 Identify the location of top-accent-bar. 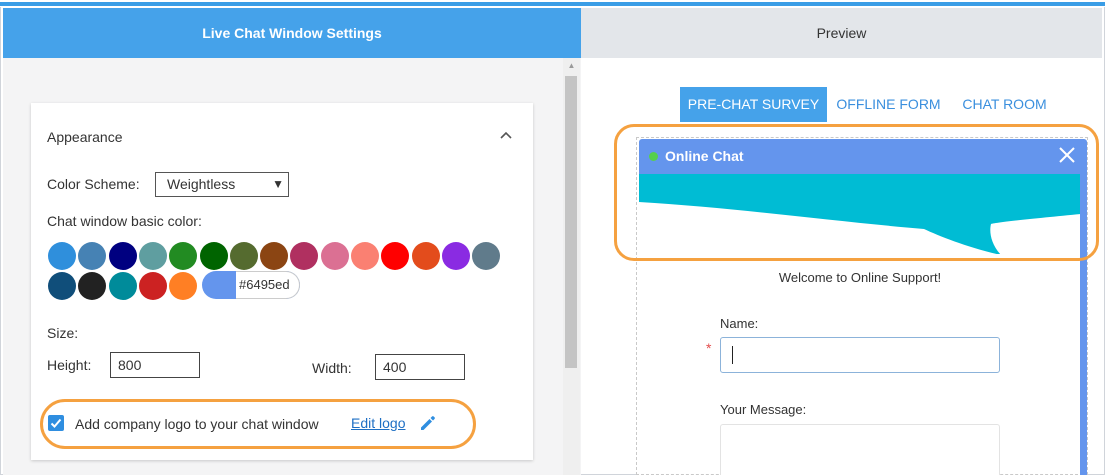
(552, 3).